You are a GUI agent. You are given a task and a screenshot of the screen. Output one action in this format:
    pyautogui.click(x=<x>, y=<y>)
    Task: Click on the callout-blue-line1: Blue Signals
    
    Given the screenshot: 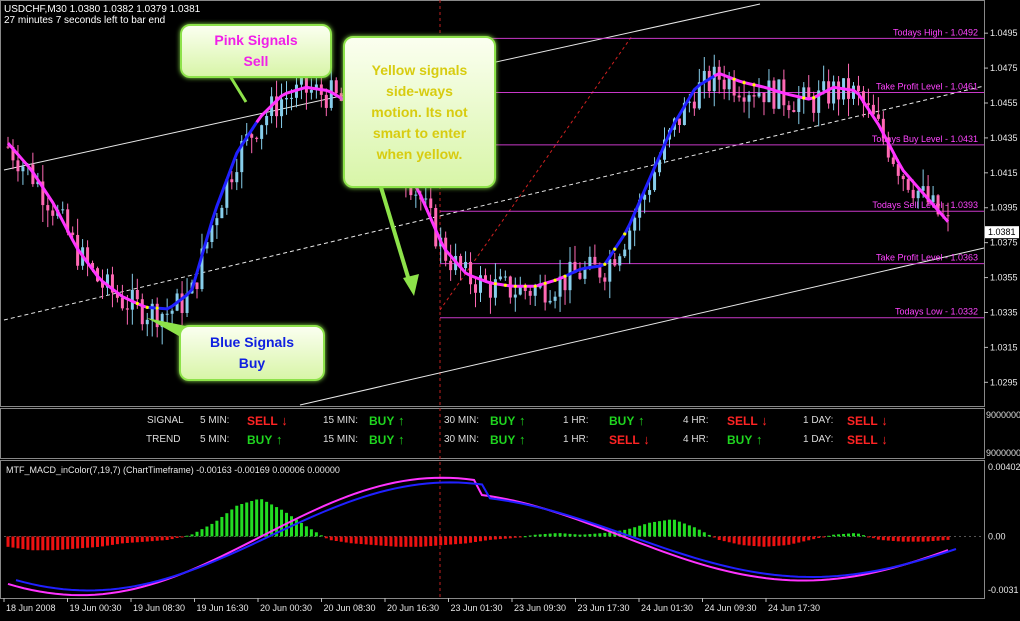 What is the action you would take?
    pyautogui.click(x=252, y=342)
    